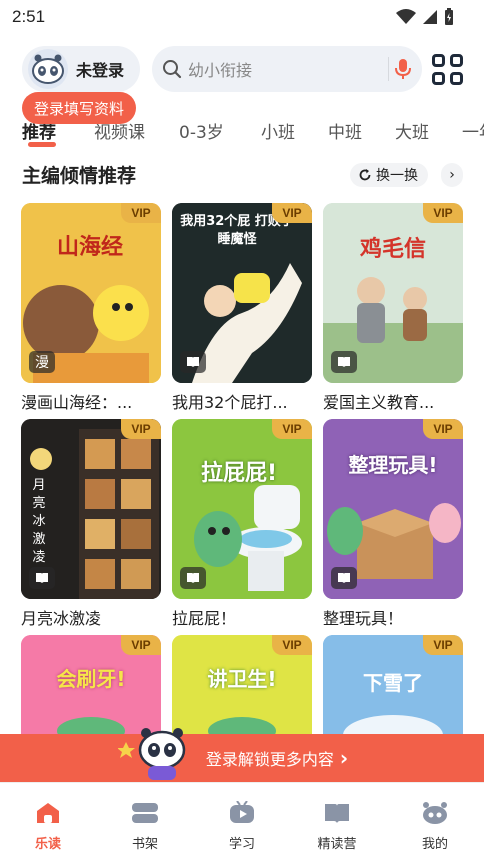 This screenshot has height=860, width=484. I want to click on profile-mascot-icon, so click(435, 813).